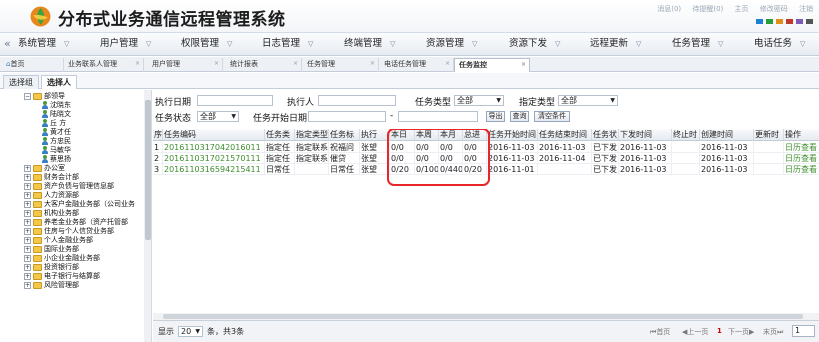  What do you see at coordinates (475, 134) in the screenshot?
I see `col-header: 总进` at bounding box center [475, 134].